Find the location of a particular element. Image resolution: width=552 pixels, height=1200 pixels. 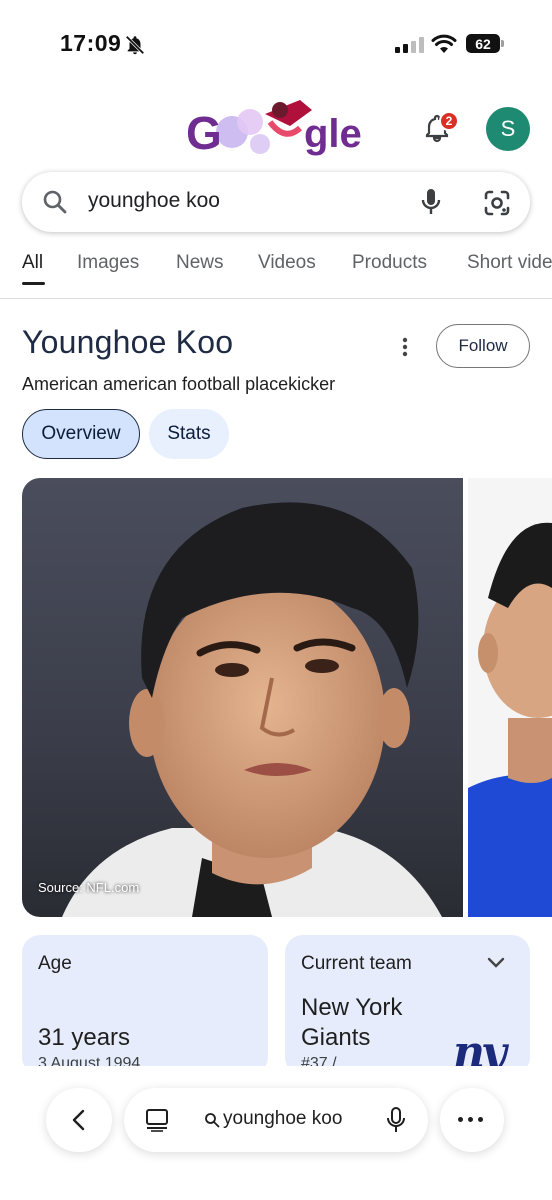

team-name-line1: New York is located at coordinates (352, 1007).